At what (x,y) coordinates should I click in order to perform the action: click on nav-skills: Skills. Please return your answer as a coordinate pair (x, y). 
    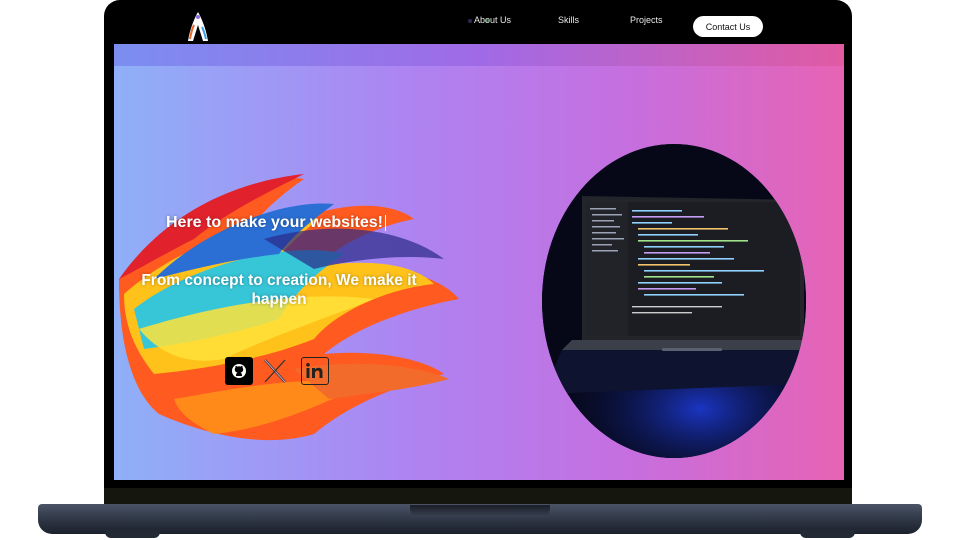
    Looking at the image, I should click on (568, 20).